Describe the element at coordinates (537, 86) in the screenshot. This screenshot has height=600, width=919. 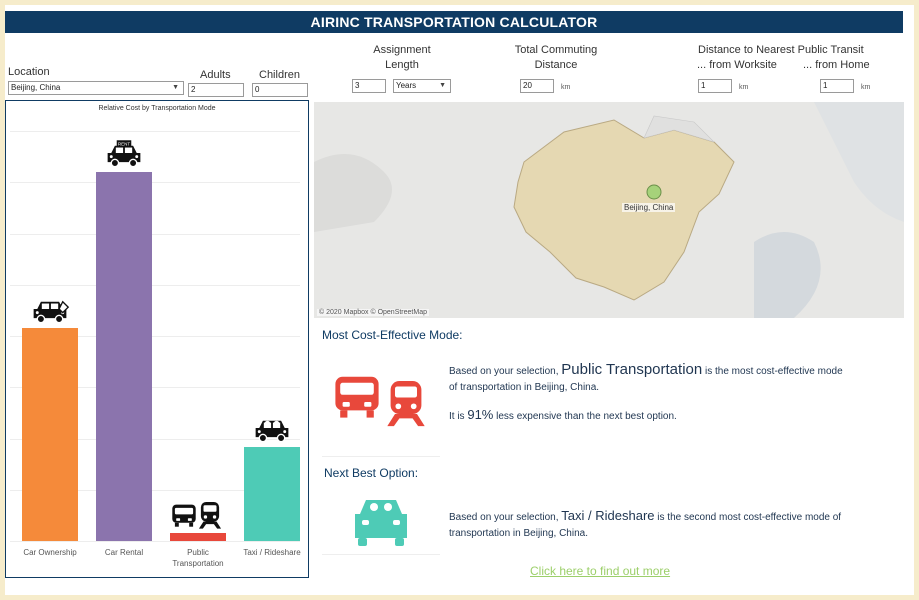
I see `commuting-distance-input: 20` at that location.